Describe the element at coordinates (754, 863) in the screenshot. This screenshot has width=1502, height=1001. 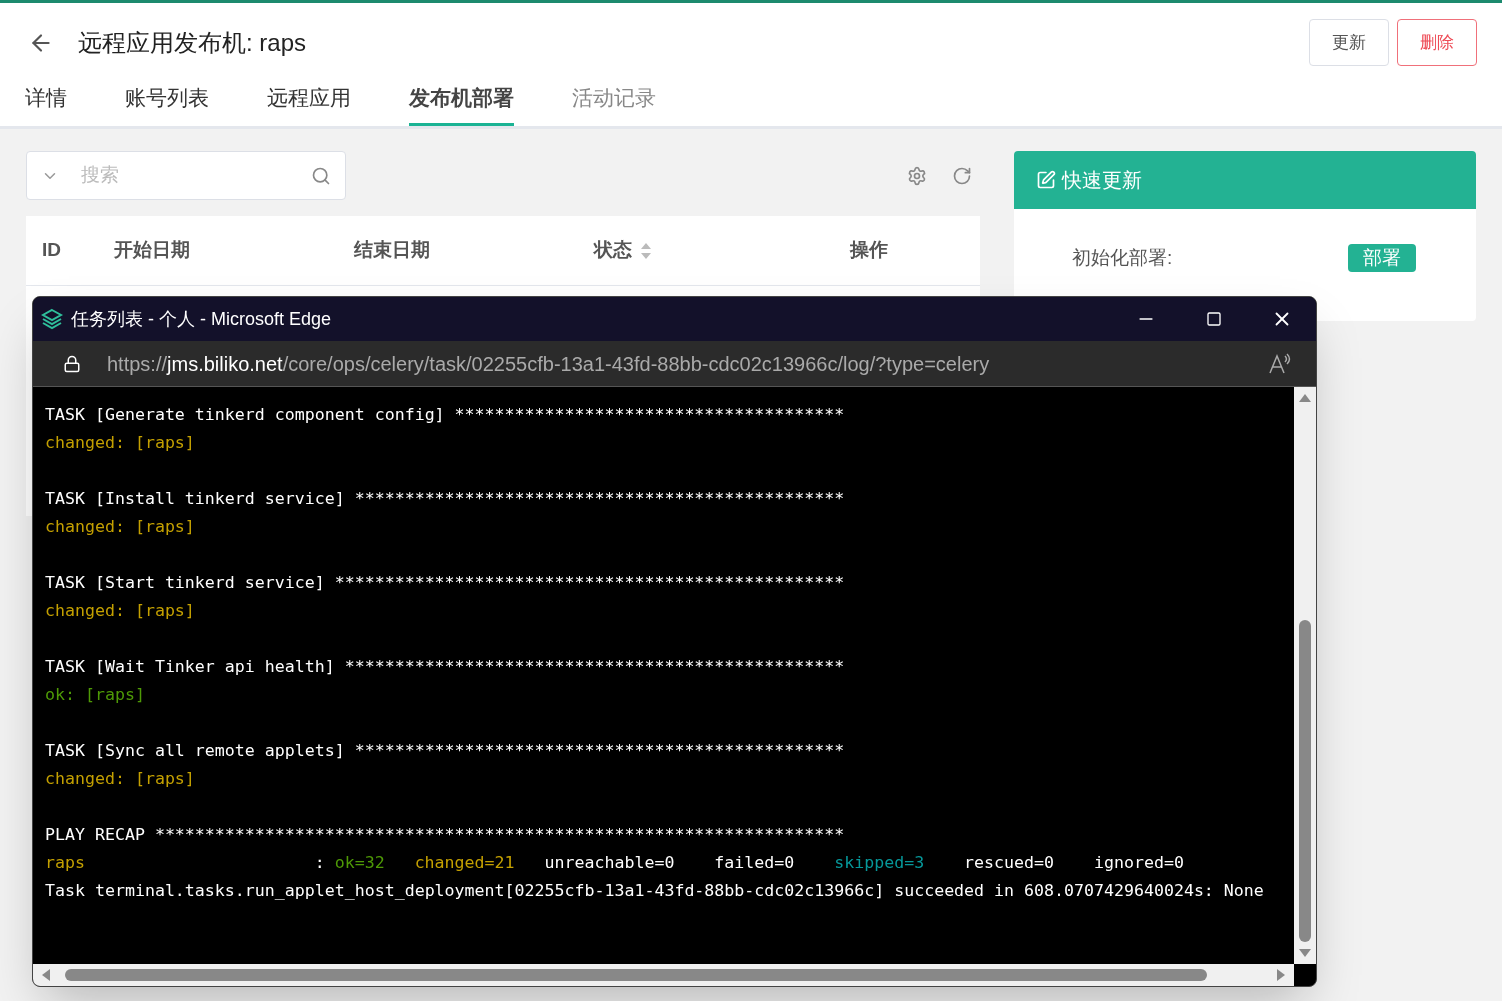
I see `recap-stat: failed=0` at that location.